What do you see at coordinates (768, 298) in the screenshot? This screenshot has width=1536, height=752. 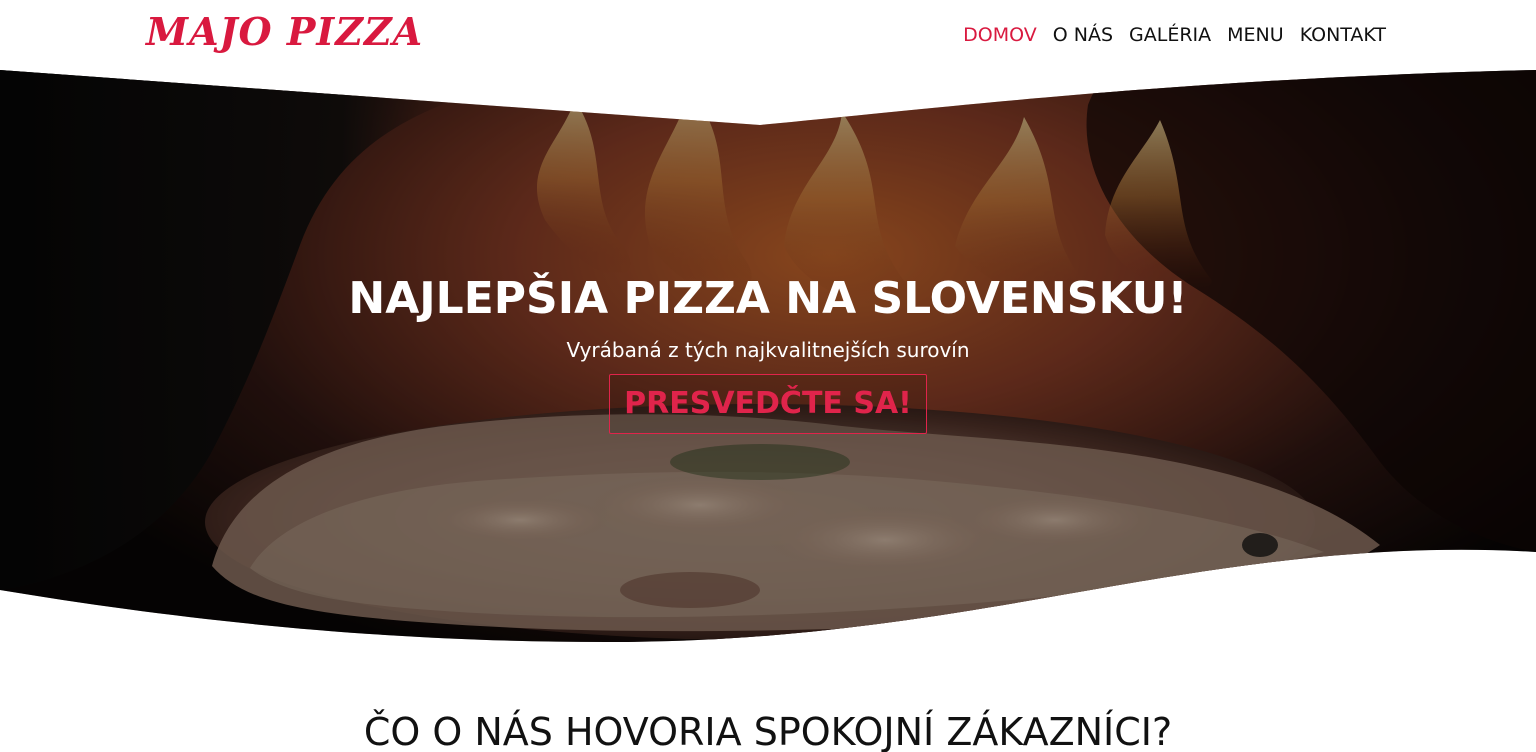 I see `hero-title: NAJLEPŠIA PIZZA NA SLOVENSKU!` at bounding box center [768, 298].